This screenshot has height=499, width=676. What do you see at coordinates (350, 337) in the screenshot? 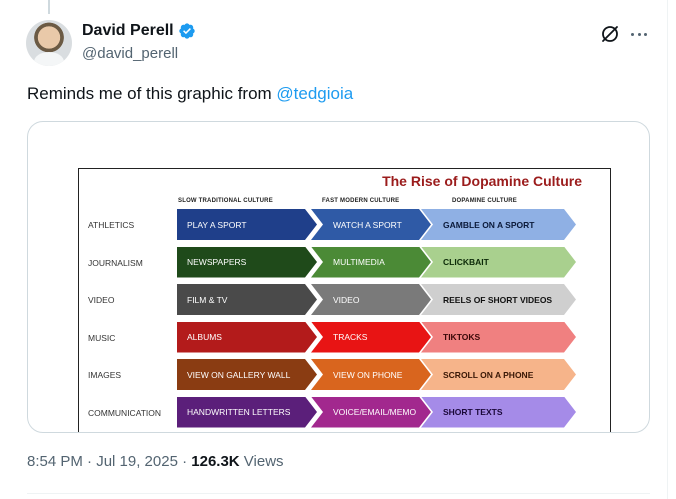
I see `arrow-label: TRACKS` at bounding box center [350, 337].